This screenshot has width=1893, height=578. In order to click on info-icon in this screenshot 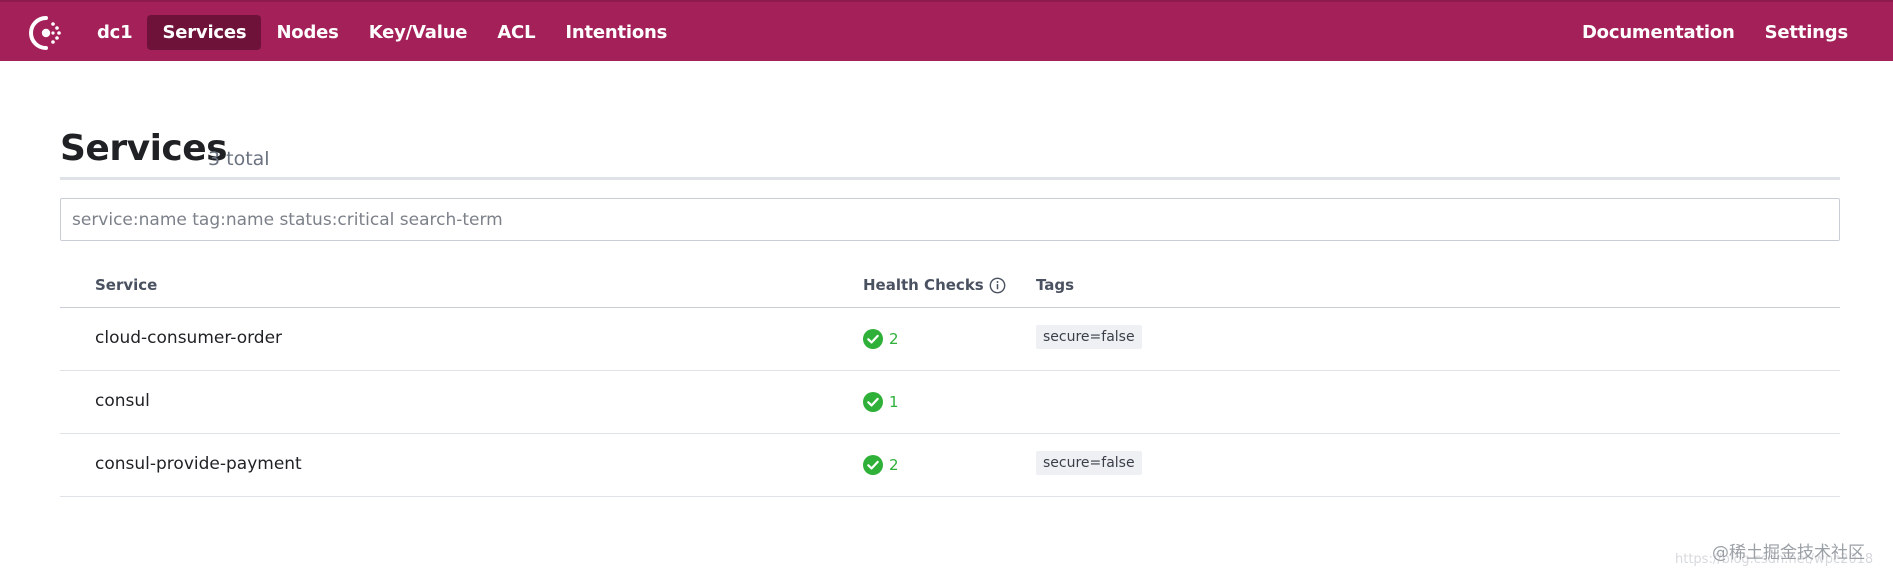, I will do `click(997, 285)`.